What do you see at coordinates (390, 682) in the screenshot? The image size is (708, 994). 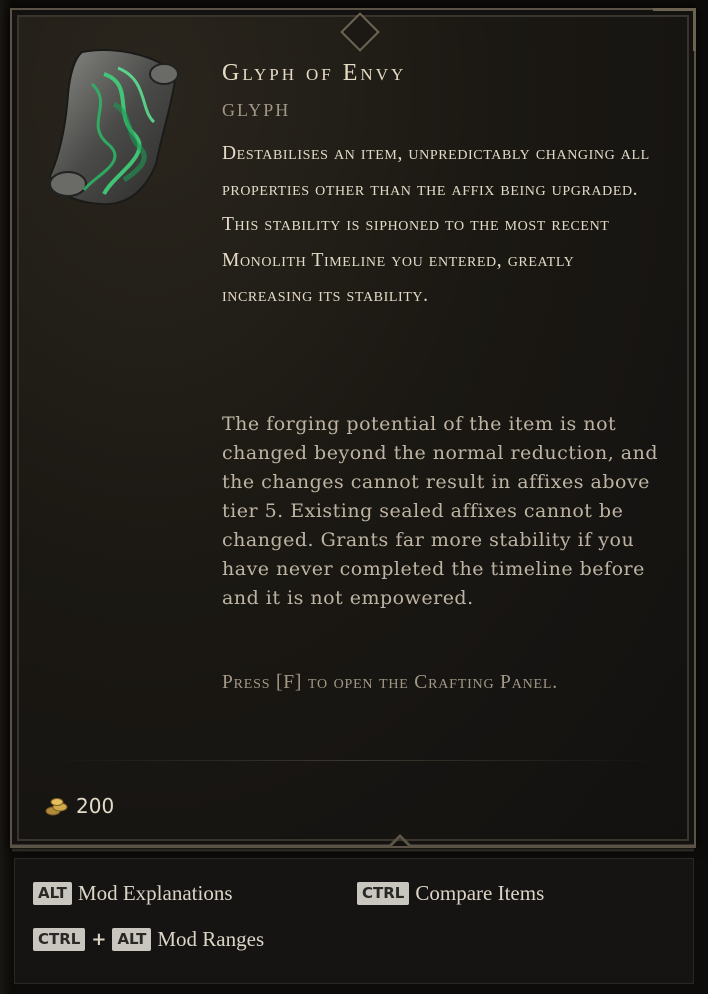 I see `crafting-panel-hint: Press [F] to open the Crafting Panel.` at bounding box center [390, 682].